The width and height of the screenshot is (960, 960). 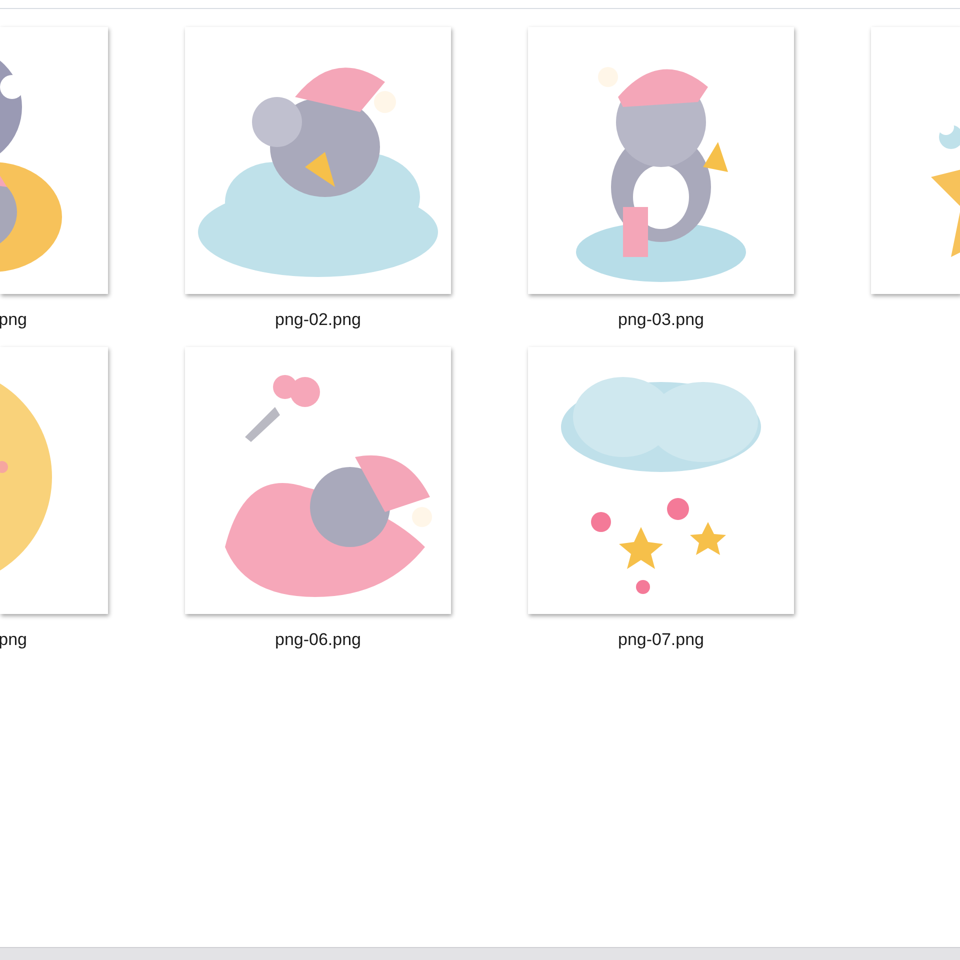 I want to click on file-name: png-07.png, so click(x=661, y=647).